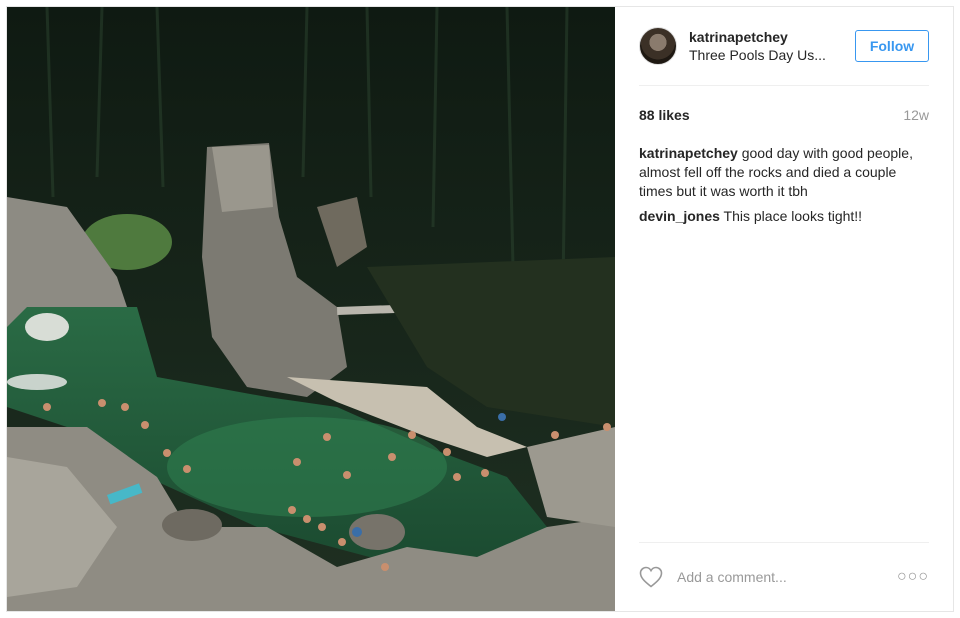 The height and width of the screenshot is (618, 960). Describe the element at coordinates (892, 46) in the screenshot. I see `follow-button: Follow` at that location.